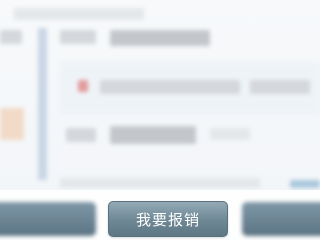 The height and width of the screenshot is (240, 320). What do you see at coordinates (79, 14) in the screenshot?
I see `blurred-header-text` at bounding box center [79, 14].